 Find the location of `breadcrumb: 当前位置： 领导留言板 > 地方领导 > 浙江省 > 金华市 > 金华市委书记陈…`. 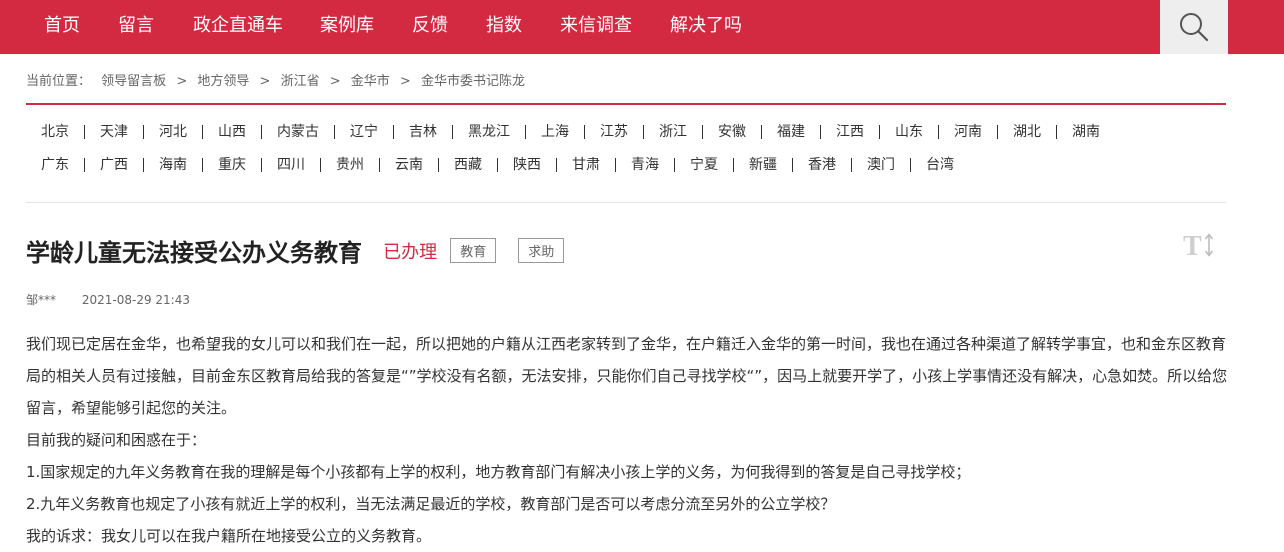

breadcrumb: 当前位置： 领导留言板 > 地方领导 > 浙江省 > 金华市 > 金华市委书记陈… is located at coordinates (275, 79).